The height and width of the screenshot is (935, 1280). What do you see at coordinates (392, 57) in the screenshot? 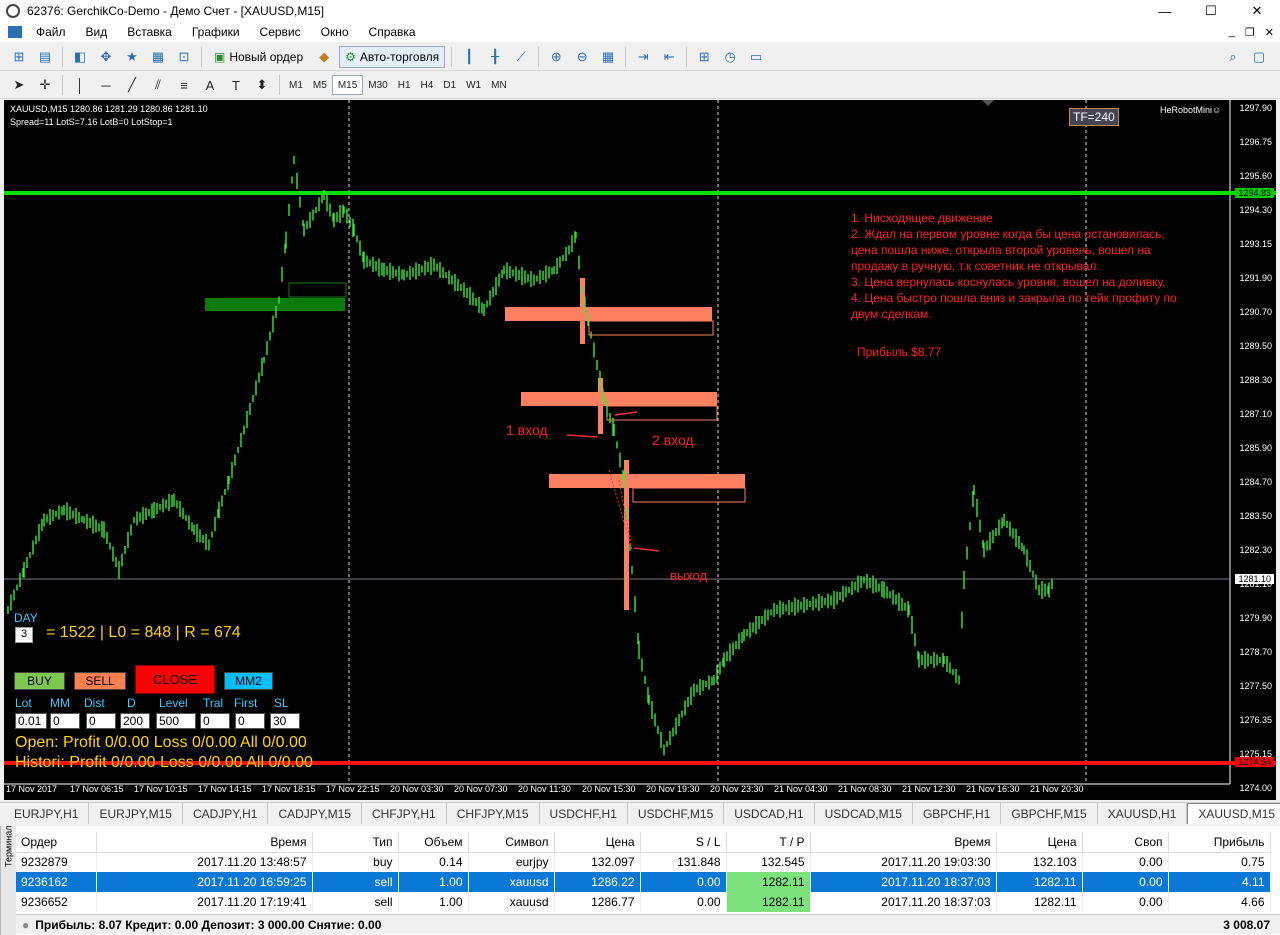
I see `autotrade-button: ⚙ Авто-торговля` at bounding box center [392, 57].